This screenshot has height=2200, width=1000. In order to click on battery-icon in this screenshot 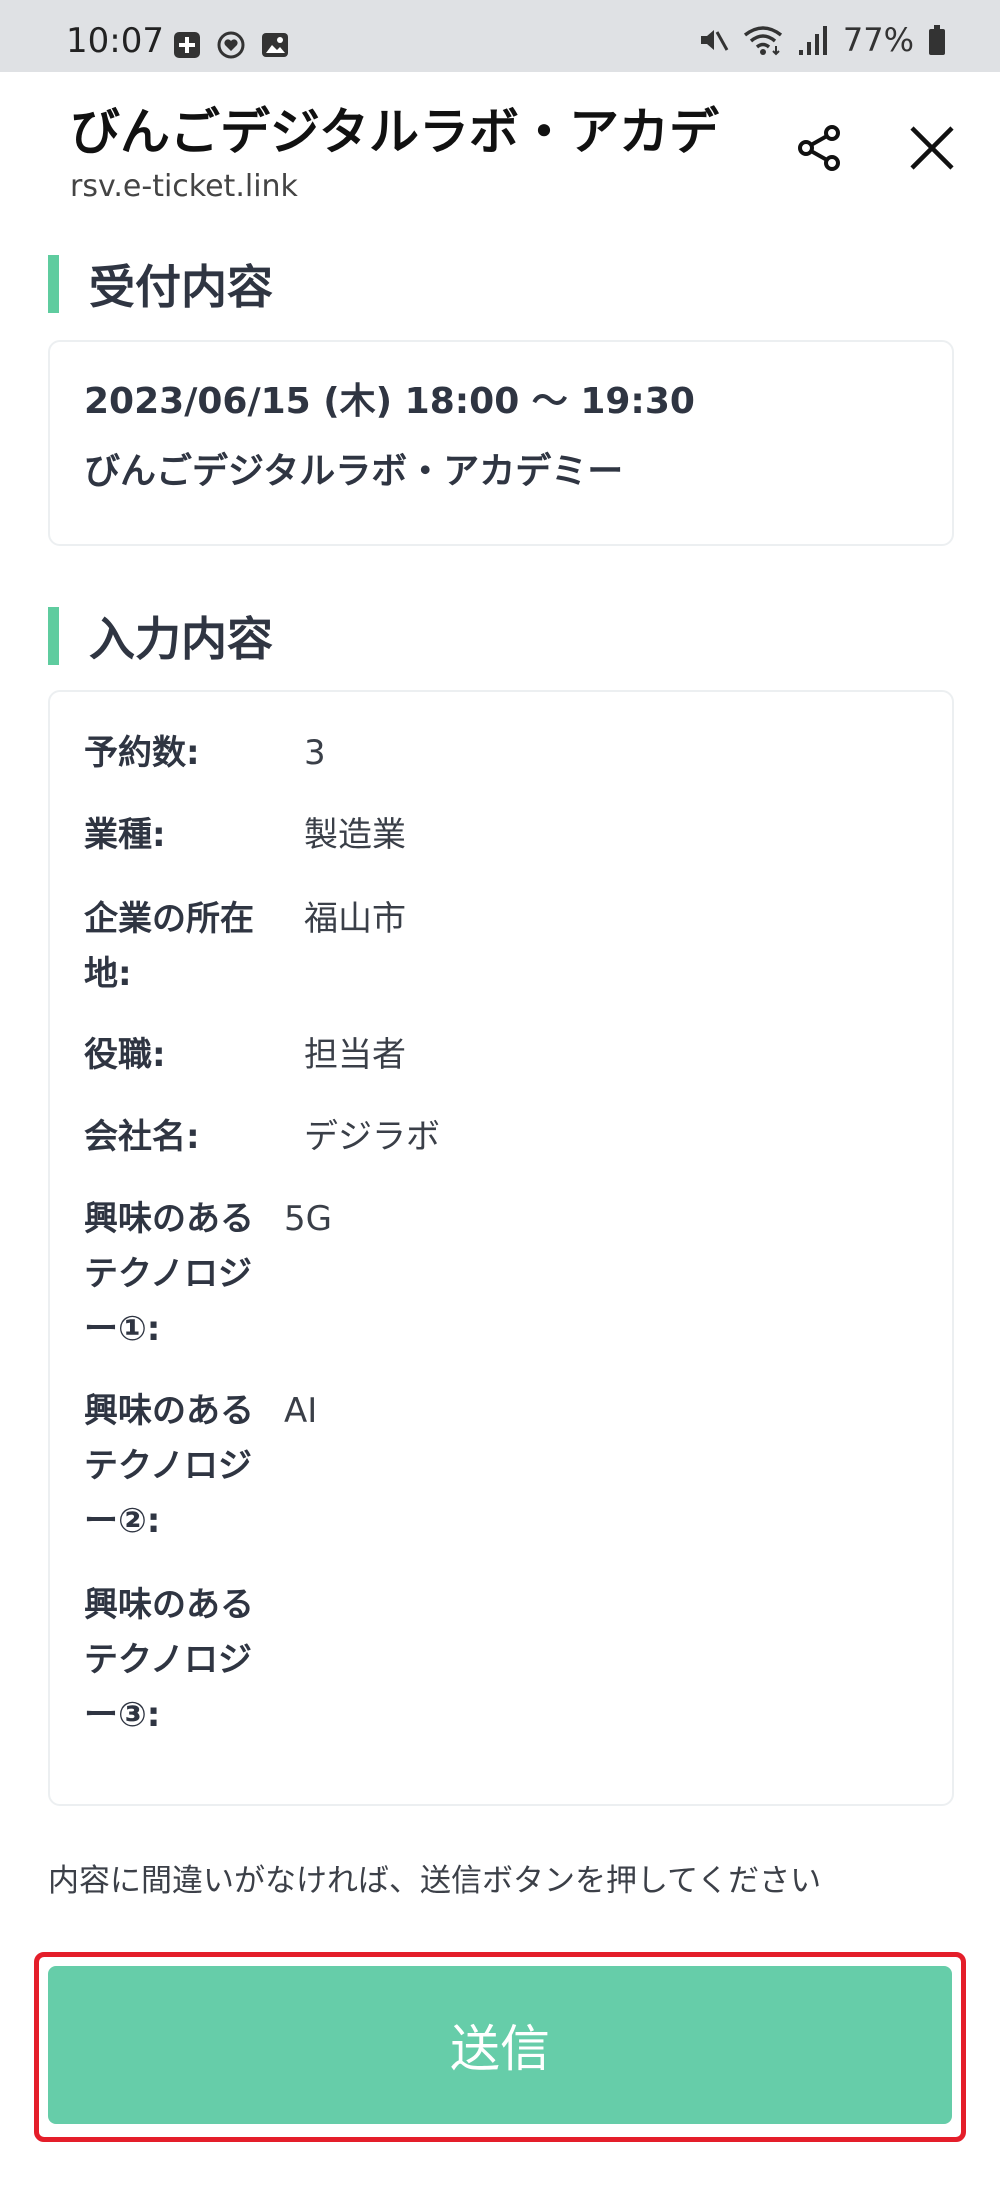, I will do `click(937, 40)`.